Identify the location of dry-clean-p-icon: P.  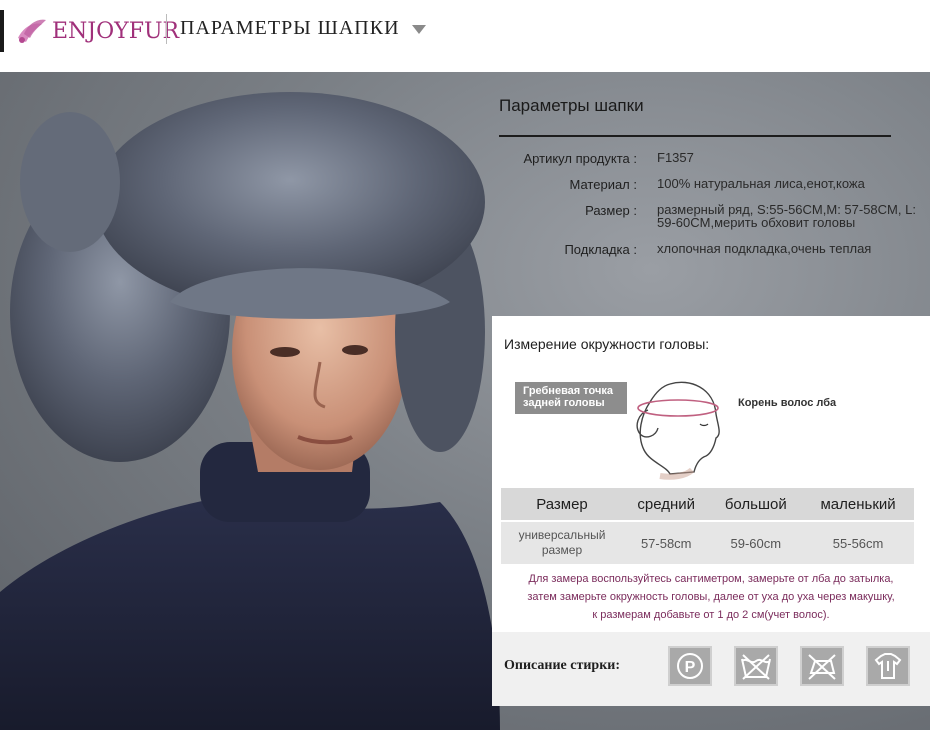
(690, 666).